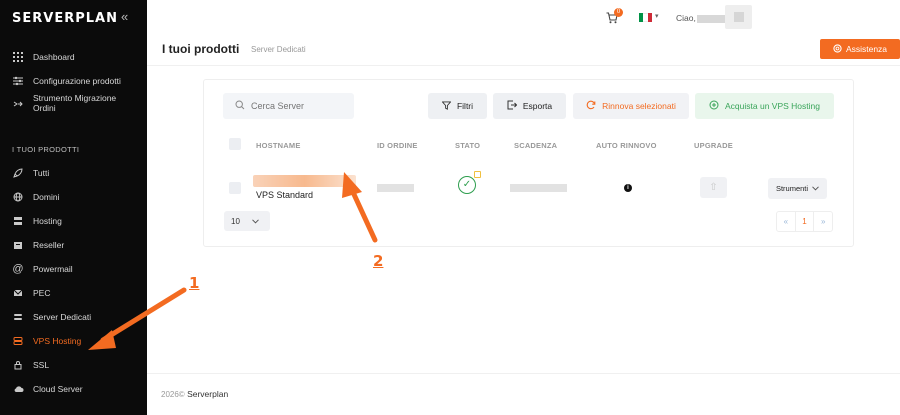 The width and height of the screenshot is (900, 415). Describe the element at coordinates (73, 341) in the screenshot. I see `sidebar-item-vps-hosting: VPS Hosting` at that location.